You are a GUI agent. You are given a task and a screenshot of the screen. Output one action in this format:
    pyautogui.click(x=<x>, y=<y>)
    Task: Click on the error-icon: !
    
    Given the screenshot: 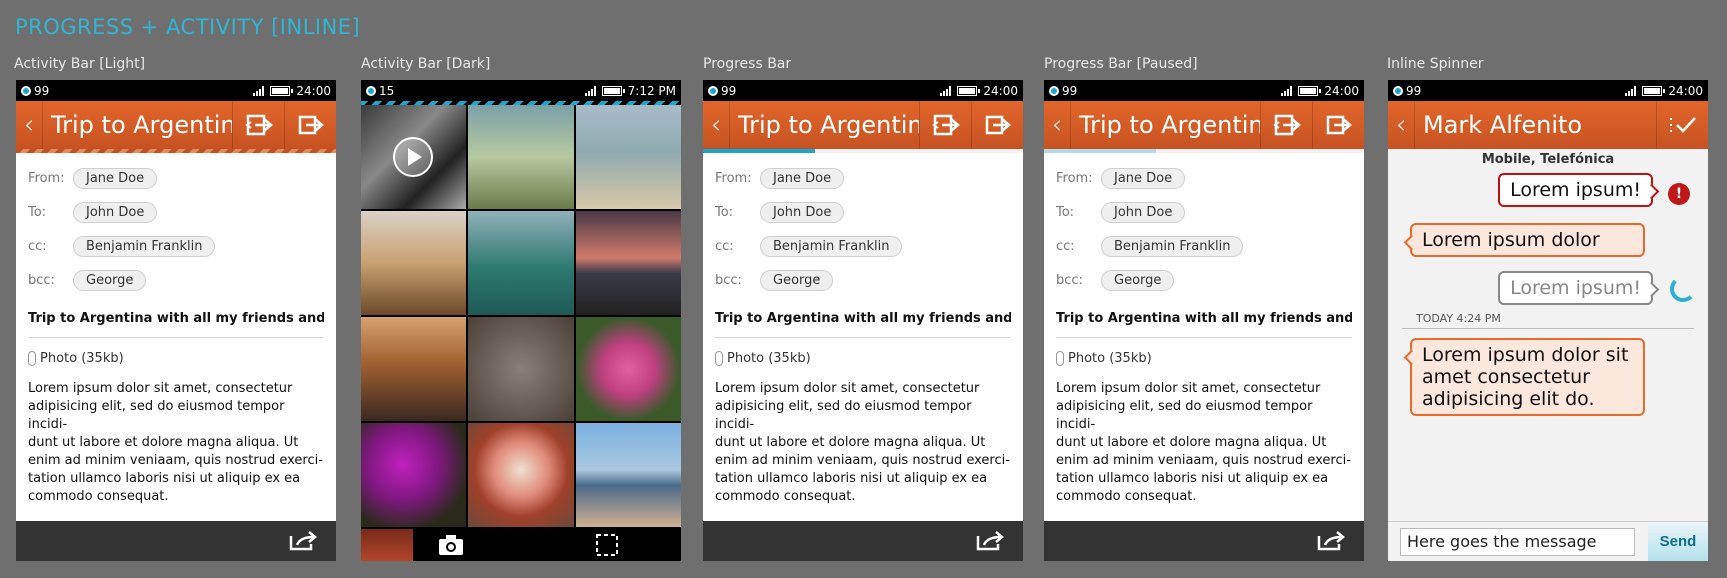 What is the action you would take?
    pyautogui.click(x=1679, y=194)
    